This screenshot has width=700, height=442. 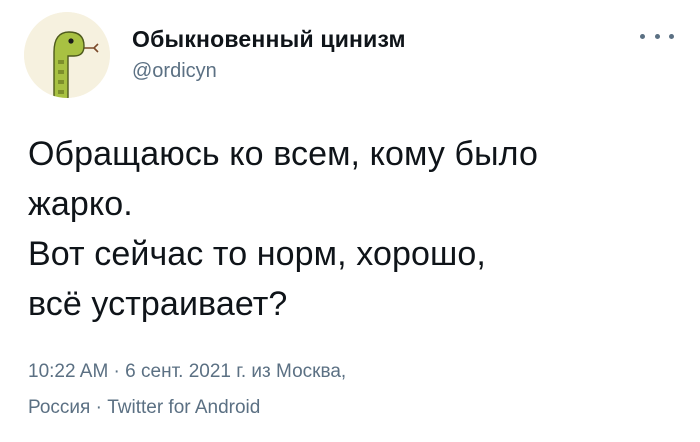 What do you see at coordinates (257, 254) in the screenshot?
I see `tweet-line: Вот сейчас то норм, хорошо,` at bounding box center [257, 254].